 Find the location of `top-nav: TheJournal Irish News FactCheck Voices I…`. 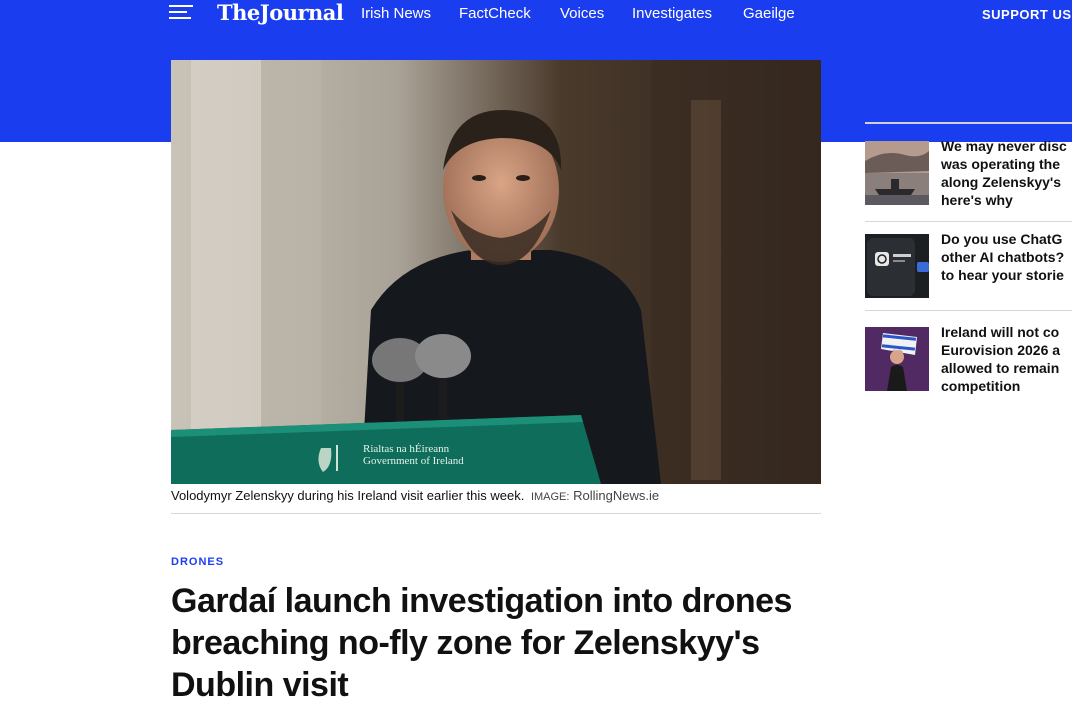

top-nav: TheJournal Irish News FactCheck Voices I… is located at coordinates (536, 15).